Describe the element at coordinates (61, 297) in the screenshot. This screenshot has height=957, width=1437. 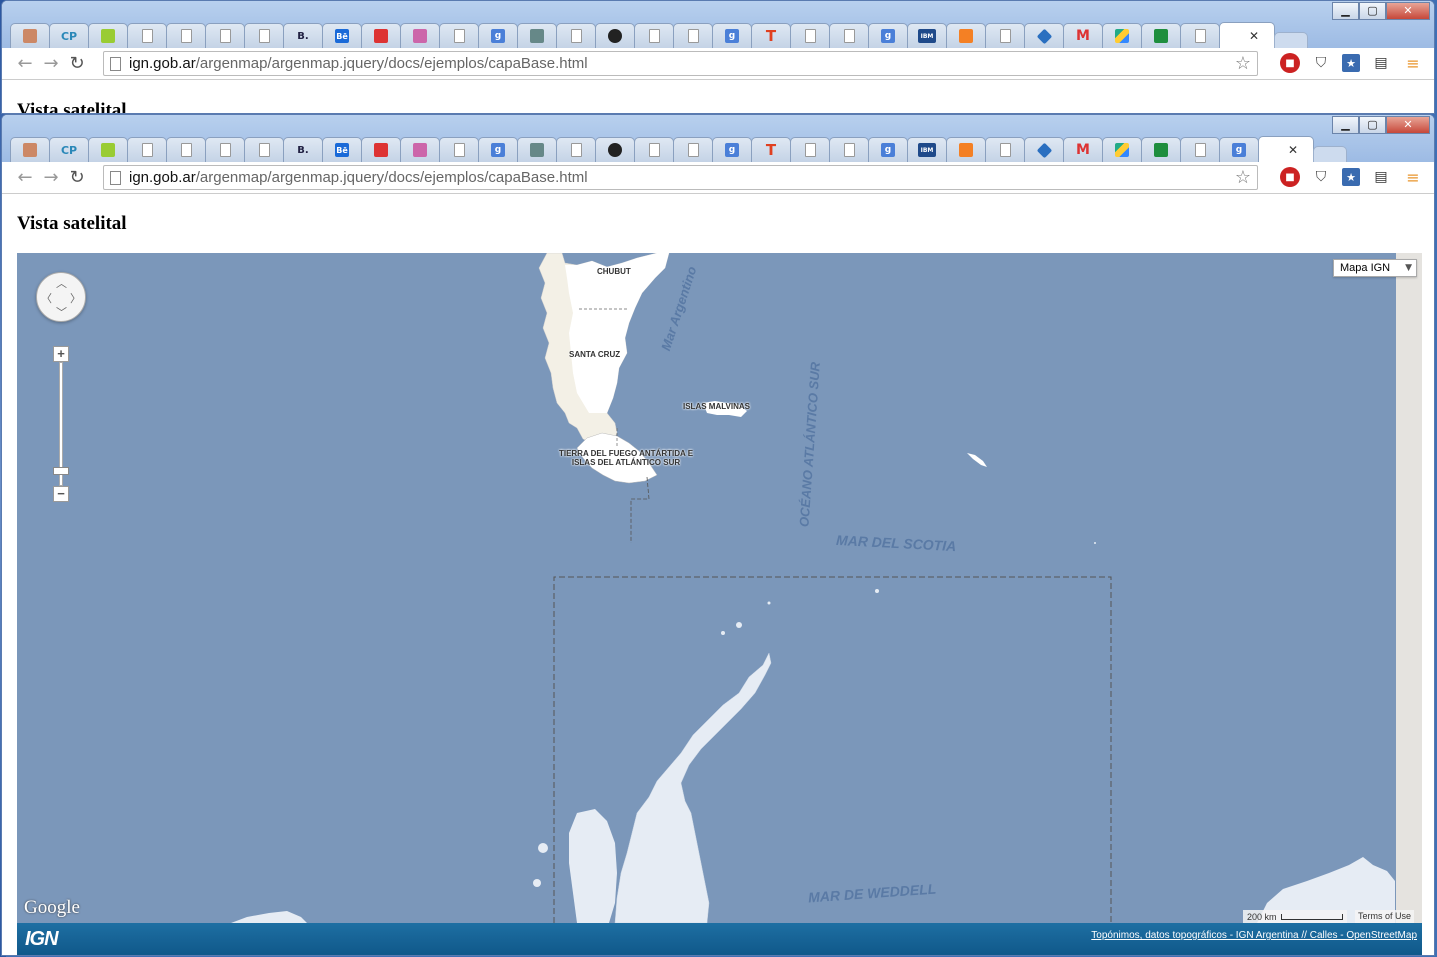
I see `pan-control: ︿ 〈 〉 ﹀` at that location.